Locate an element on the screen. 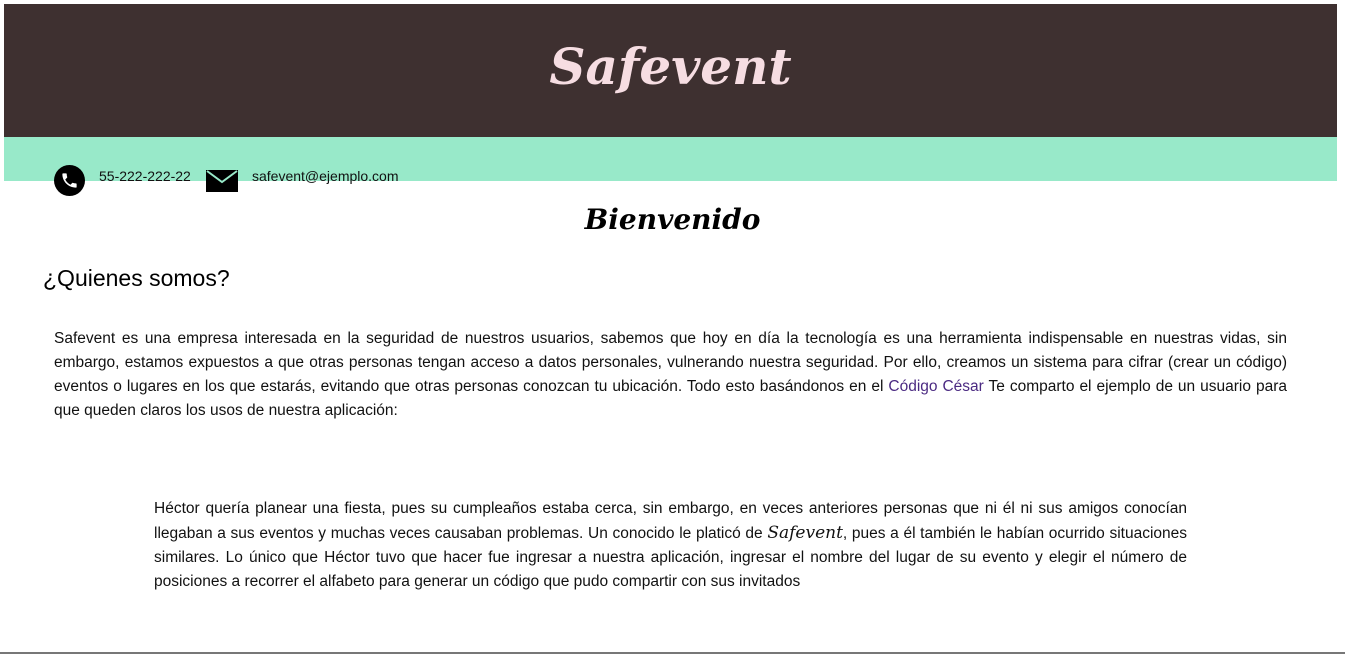 The width and height of the screenshot is (1345, 654). brand-logo: Safevent is located at coordinates (670, 67).